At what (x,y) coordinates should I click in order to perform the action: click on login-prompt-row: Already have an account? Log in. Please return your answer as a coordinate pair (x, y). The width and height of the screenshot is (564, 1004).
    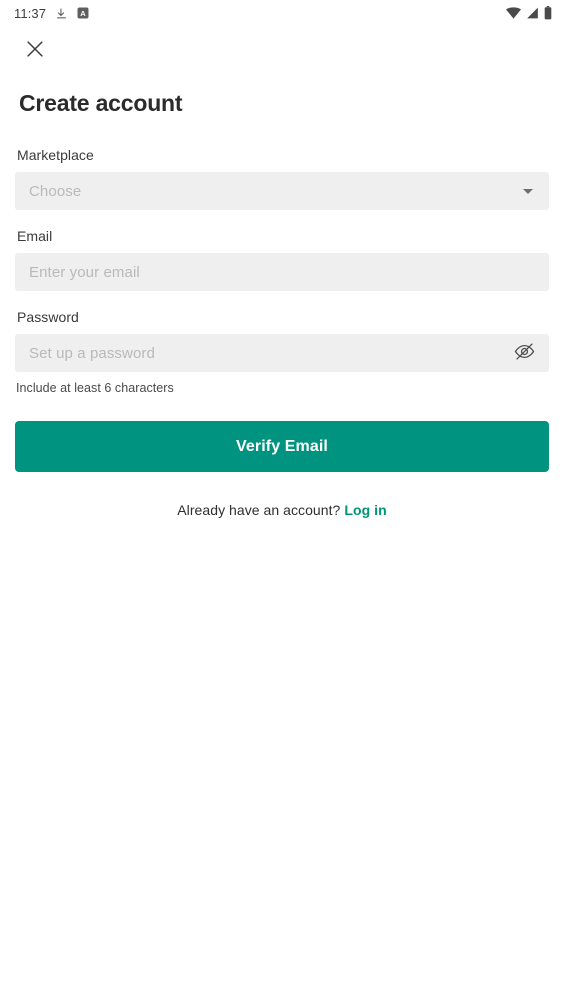
    Looking at the image, I should click on (282, 510).